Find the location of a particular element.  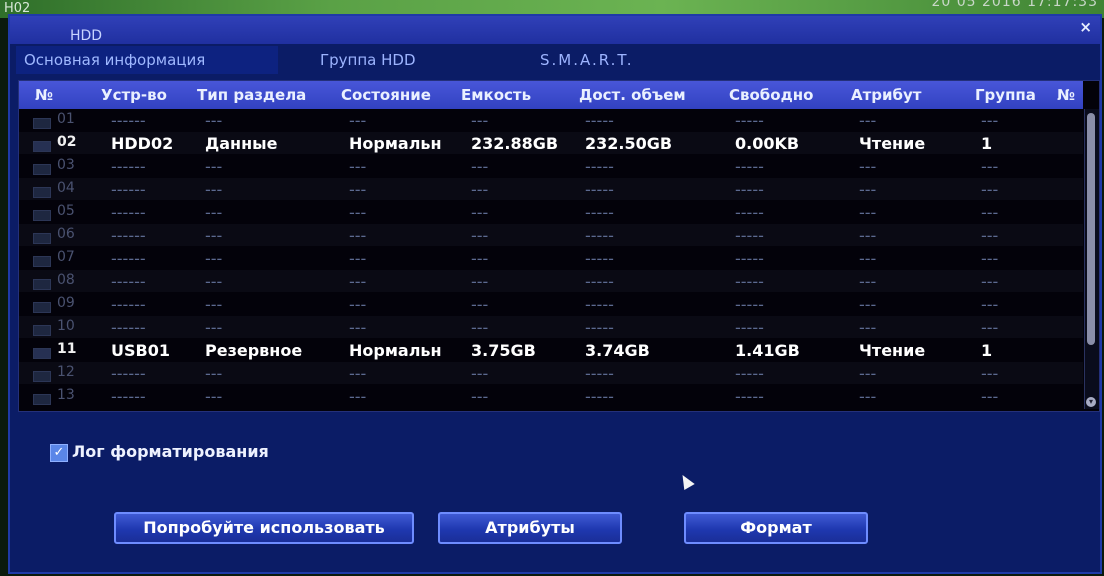

col-header-capacity: Емкость is located at coordinates (496, 95).